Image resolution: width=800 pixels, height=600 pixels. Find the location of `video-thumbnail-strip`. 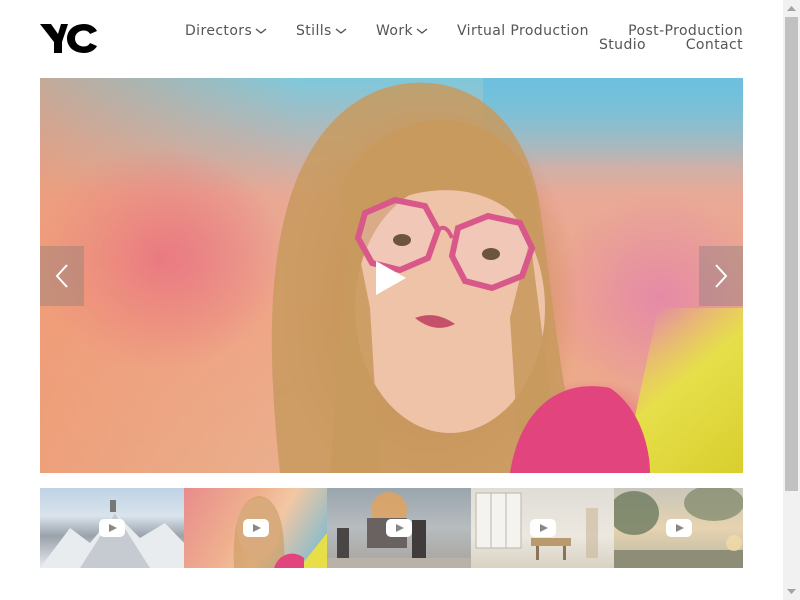

video-thumbnail-strip is located at coordinates (391, 528).